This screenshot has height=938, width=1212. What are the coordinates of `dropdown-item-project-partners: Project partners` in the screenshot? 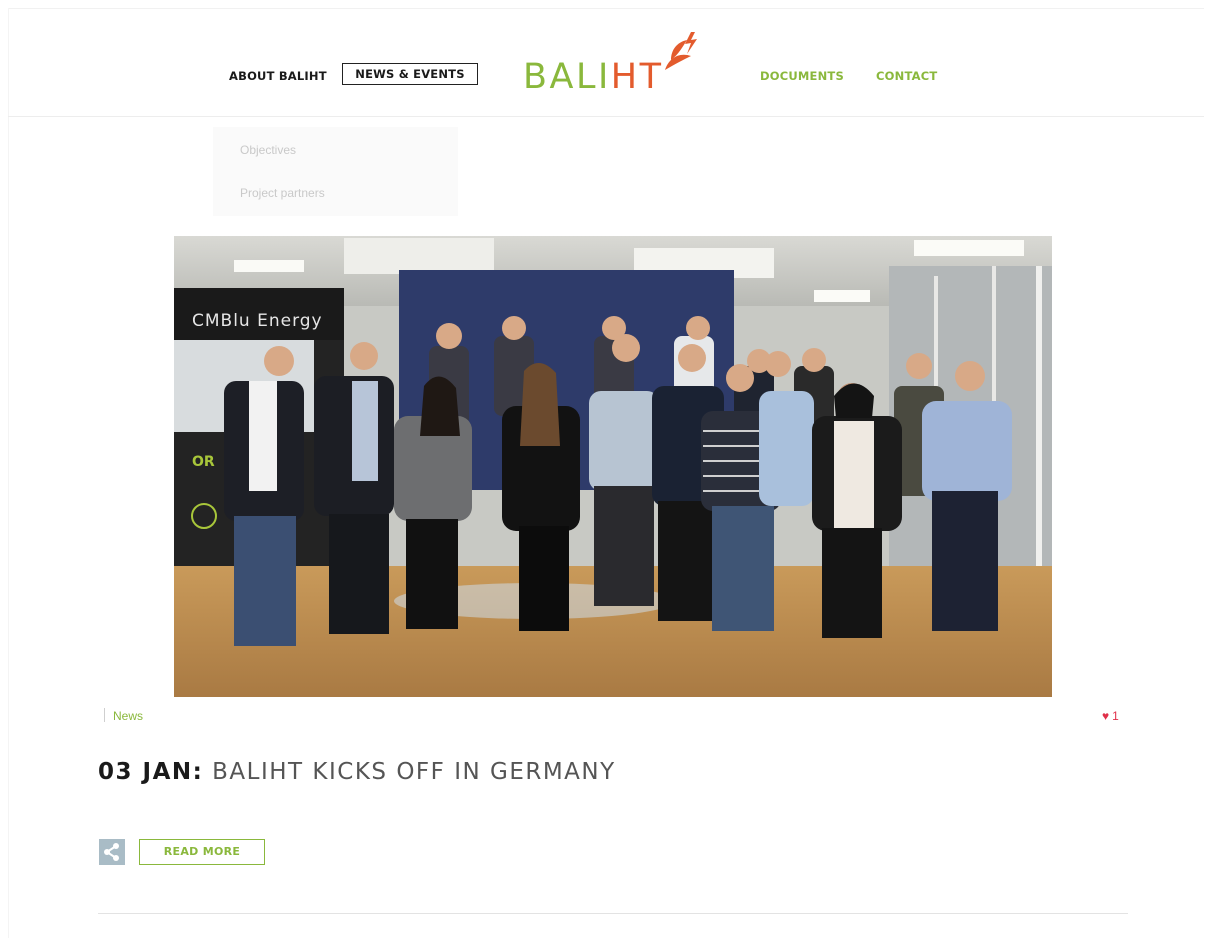 It's located at (282, 193).